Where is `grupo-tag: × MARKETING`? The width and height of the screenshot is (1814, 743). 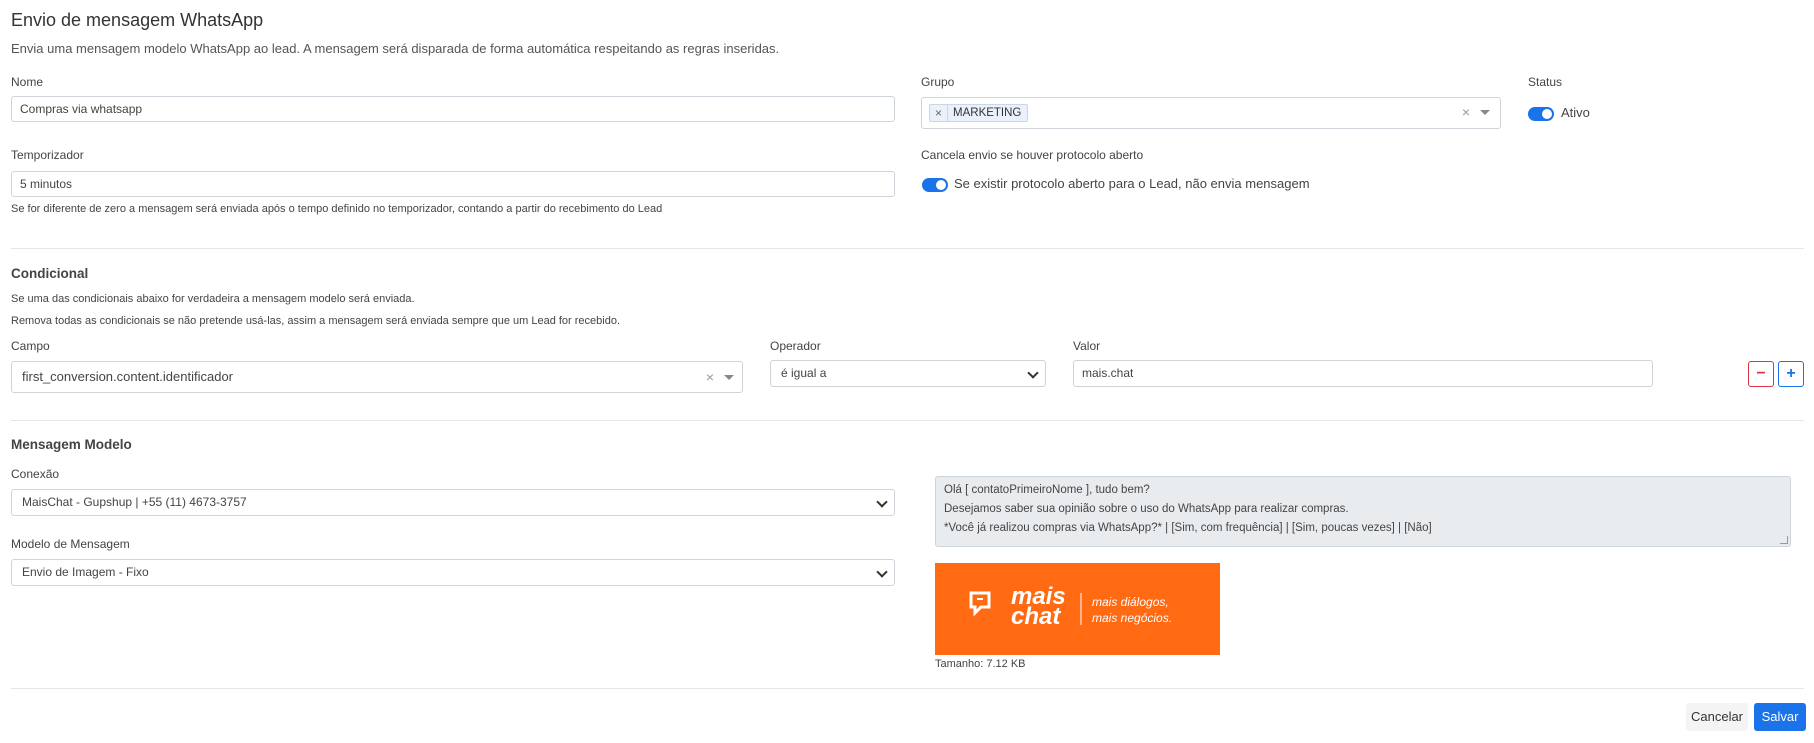
grupo-tag: × MARKETING is located at coordinates (979, 113).